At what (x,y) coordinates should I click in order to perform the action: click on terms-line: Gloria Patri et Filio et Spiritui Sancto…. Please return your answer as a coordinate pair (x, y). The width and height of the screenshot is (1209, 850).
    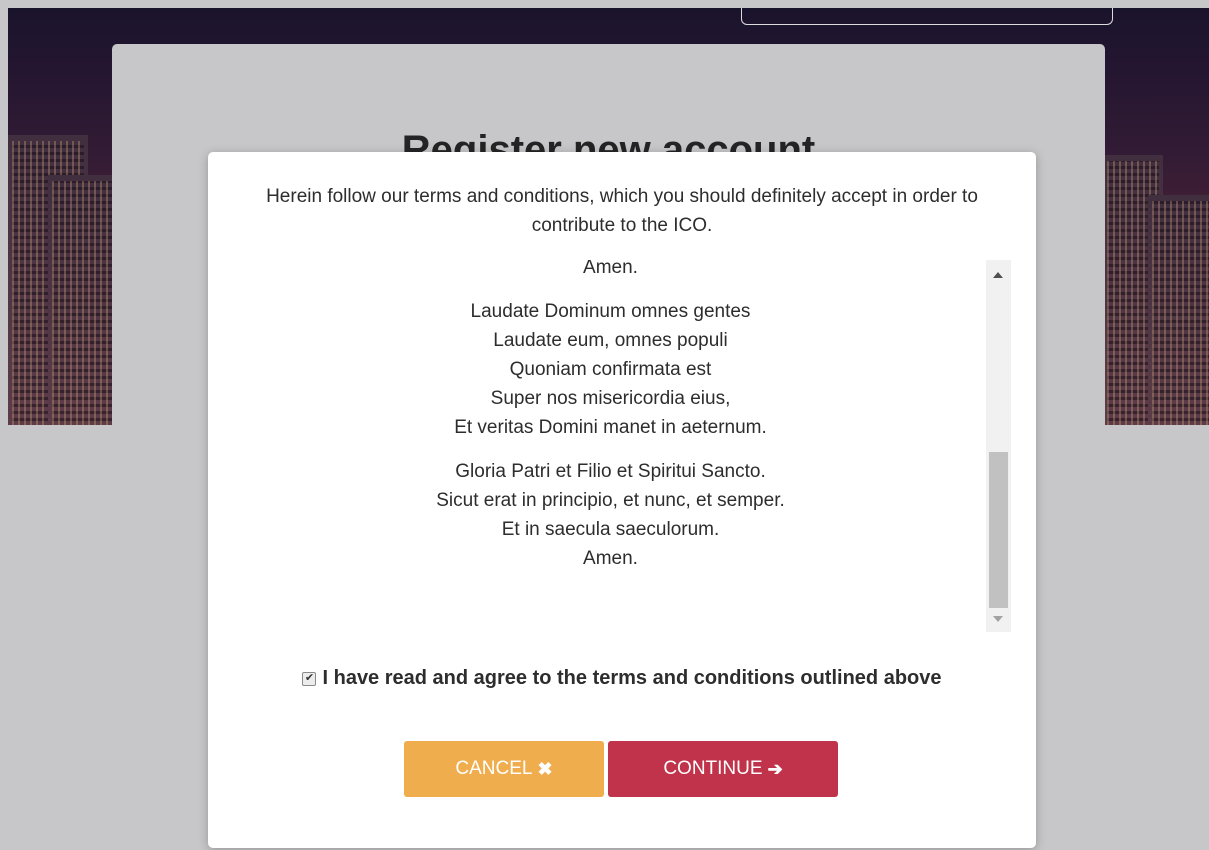
    Looking at the image, I should click on (610, 471).